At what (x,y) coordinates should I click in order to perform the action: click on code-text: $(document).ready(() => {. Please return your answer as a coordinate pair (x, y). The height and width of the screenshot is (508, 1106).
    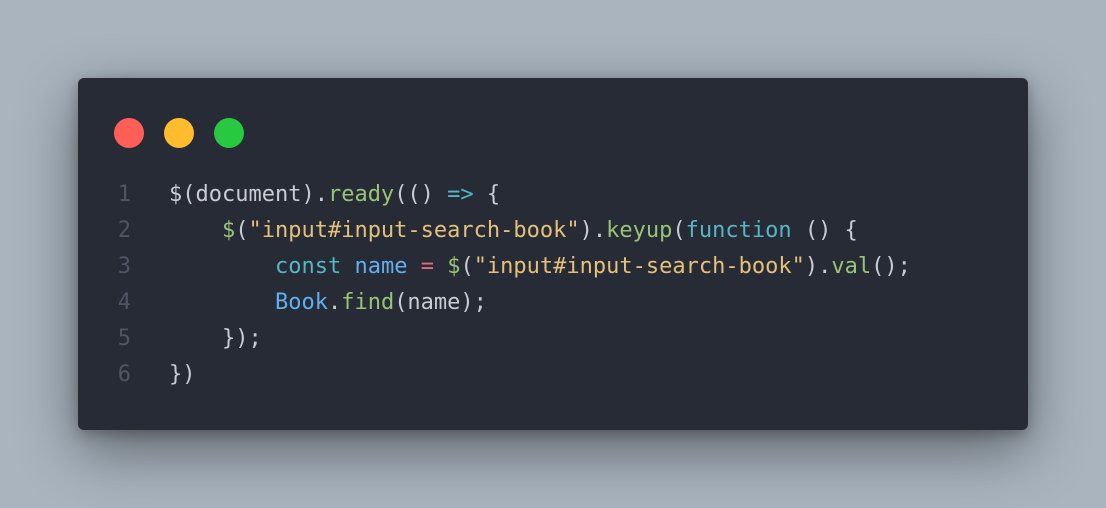
    Looking at the image, I should click on (315, 195).